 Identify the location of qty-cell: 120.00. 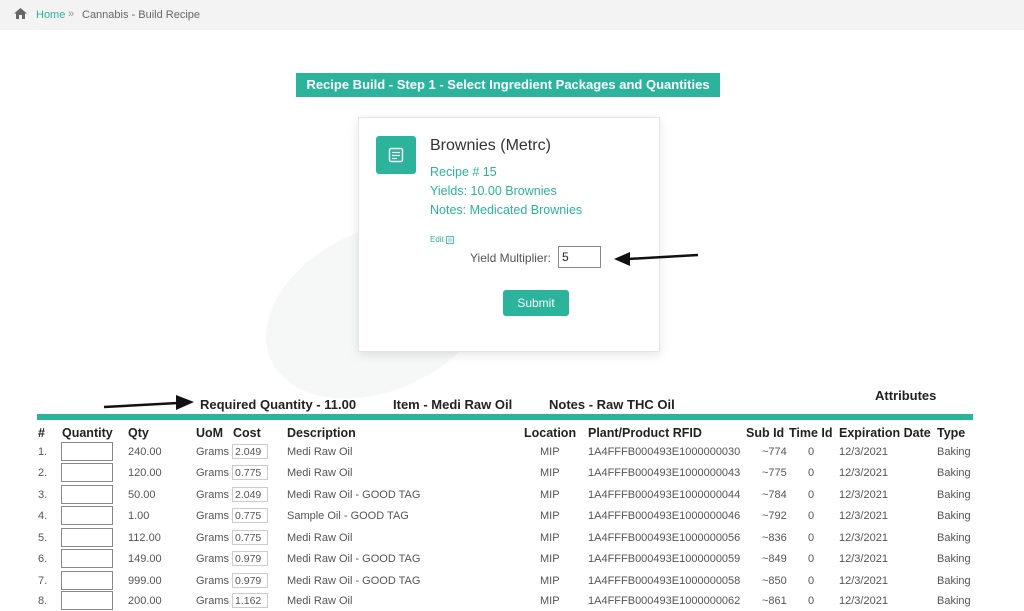
(145, 473).